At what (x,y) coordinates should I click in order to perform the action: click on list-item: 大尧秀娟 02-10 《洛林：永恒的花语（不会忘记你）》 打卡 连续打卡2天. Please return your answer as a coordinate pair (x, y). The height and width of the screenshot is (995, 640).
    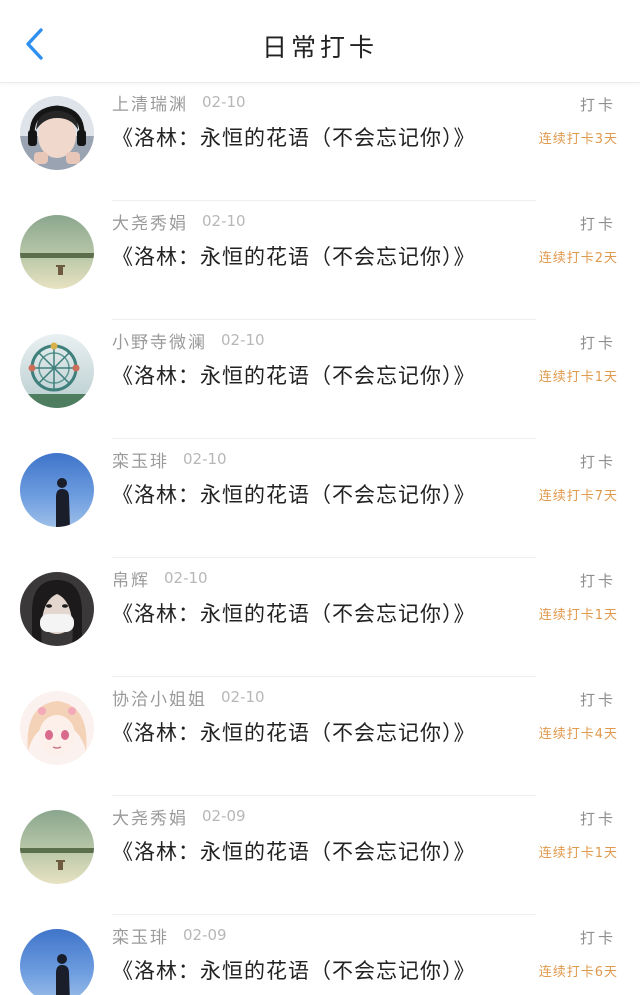
    Looking at the image, I should click on (320, 260).